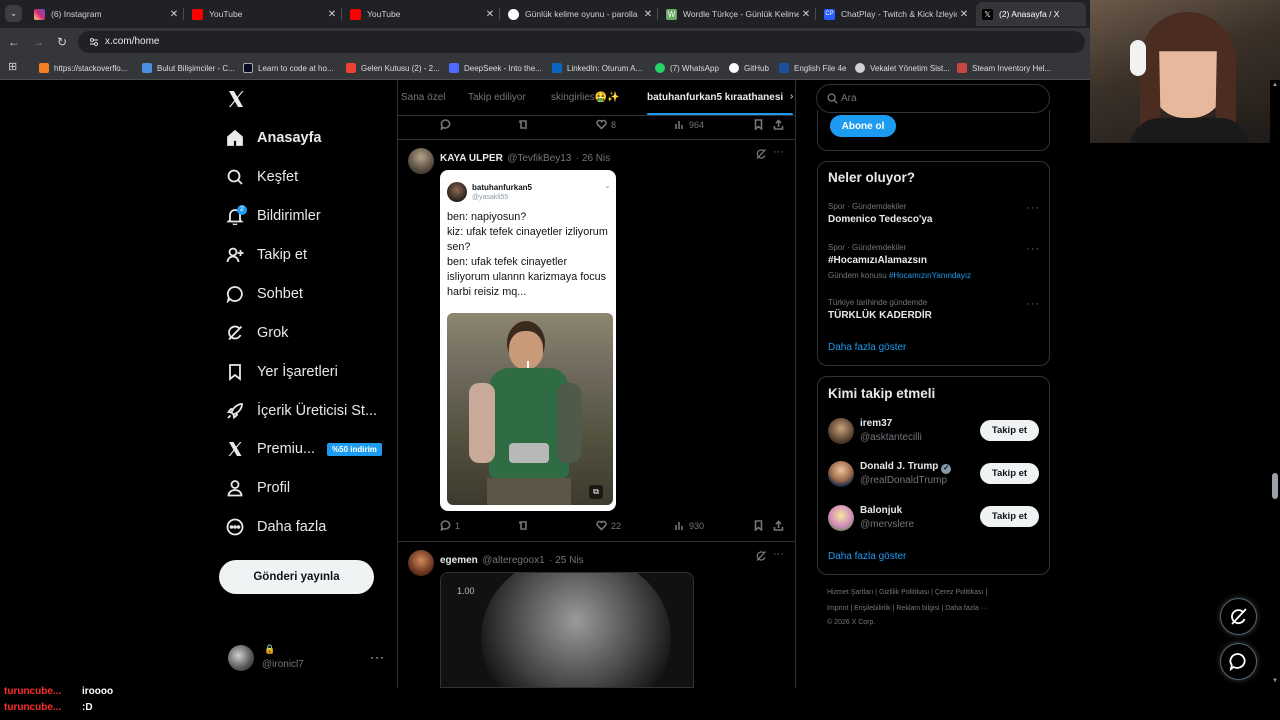 This screenshot has width=1280, height=720. I want to click on nav-home: Anasayfa, so click(273, 138).